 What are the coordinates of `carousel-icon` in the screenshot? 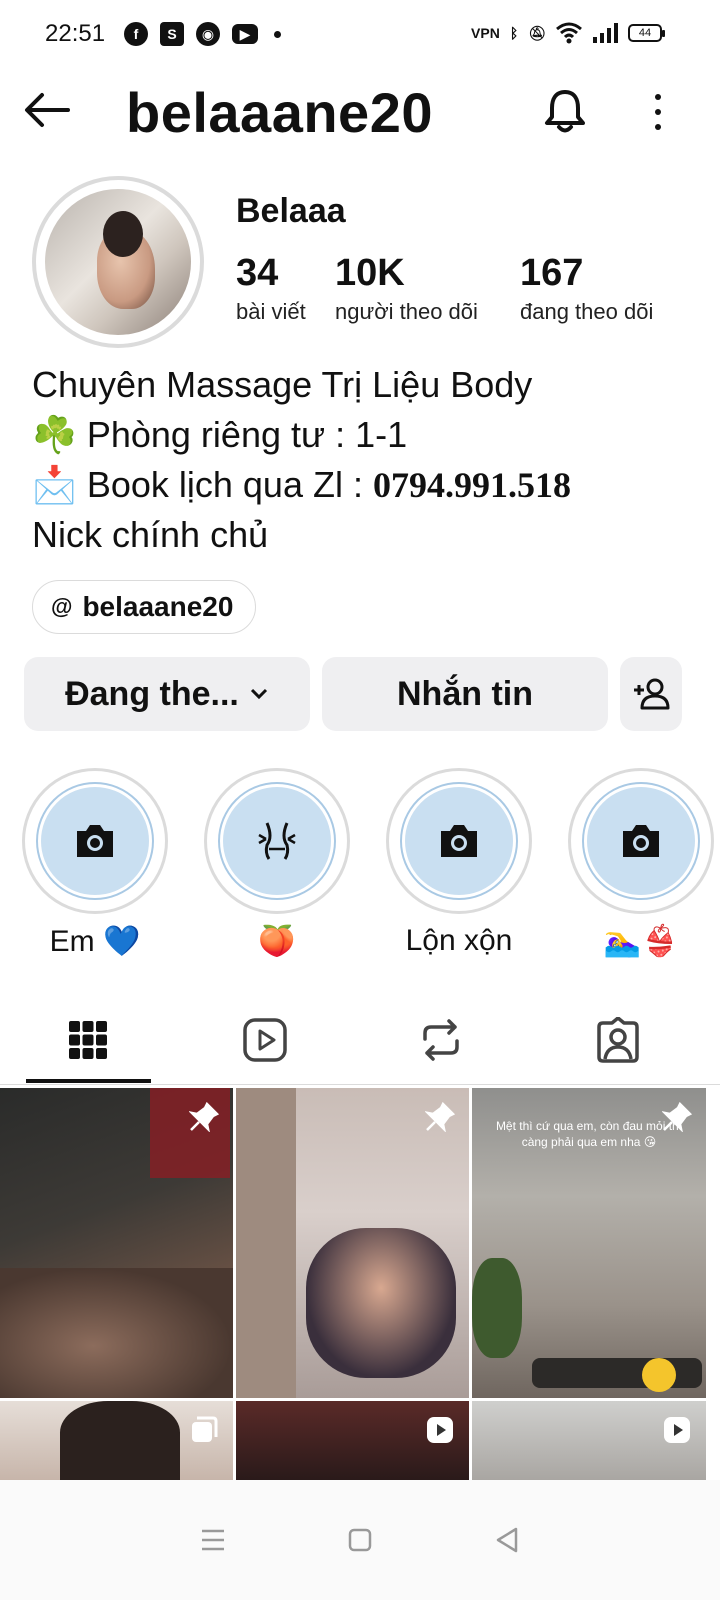 It's located at (204, 1430).